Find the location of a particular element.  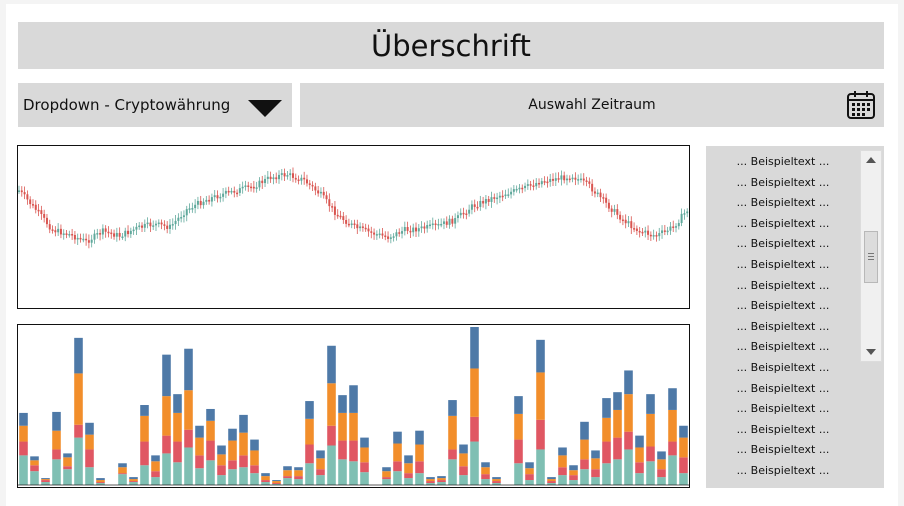

list-scrollbar is located at coordinates (871, 256).